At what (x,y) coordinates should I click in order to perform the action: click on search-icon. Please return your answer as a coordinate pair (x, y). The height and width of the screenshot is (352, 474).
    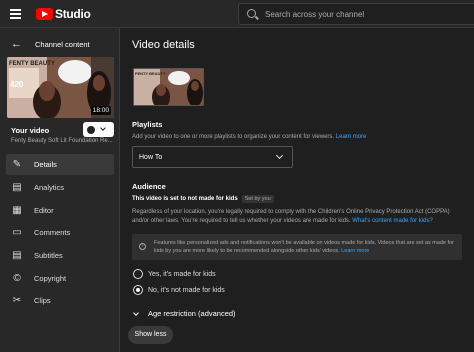
    Looking at the image, I should click on (251, 13).